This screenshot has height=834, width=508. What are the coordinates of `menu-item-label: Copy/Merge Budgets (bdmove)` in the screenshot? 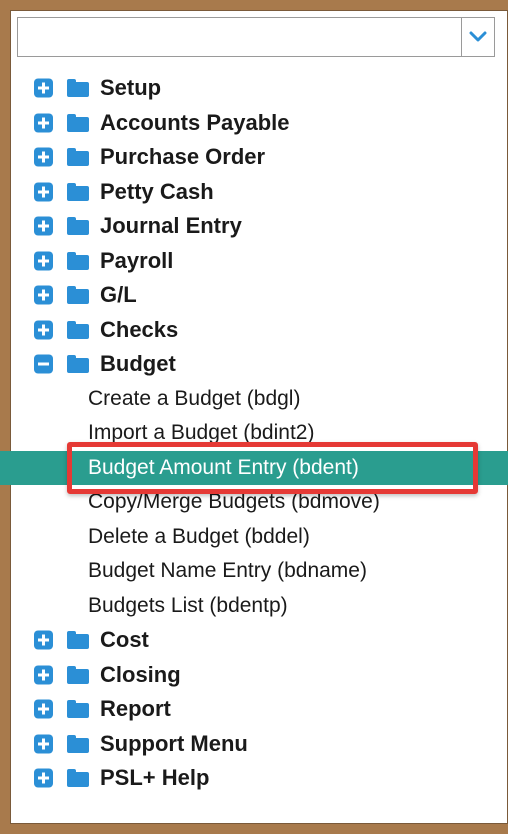 It's located at (234, 502).